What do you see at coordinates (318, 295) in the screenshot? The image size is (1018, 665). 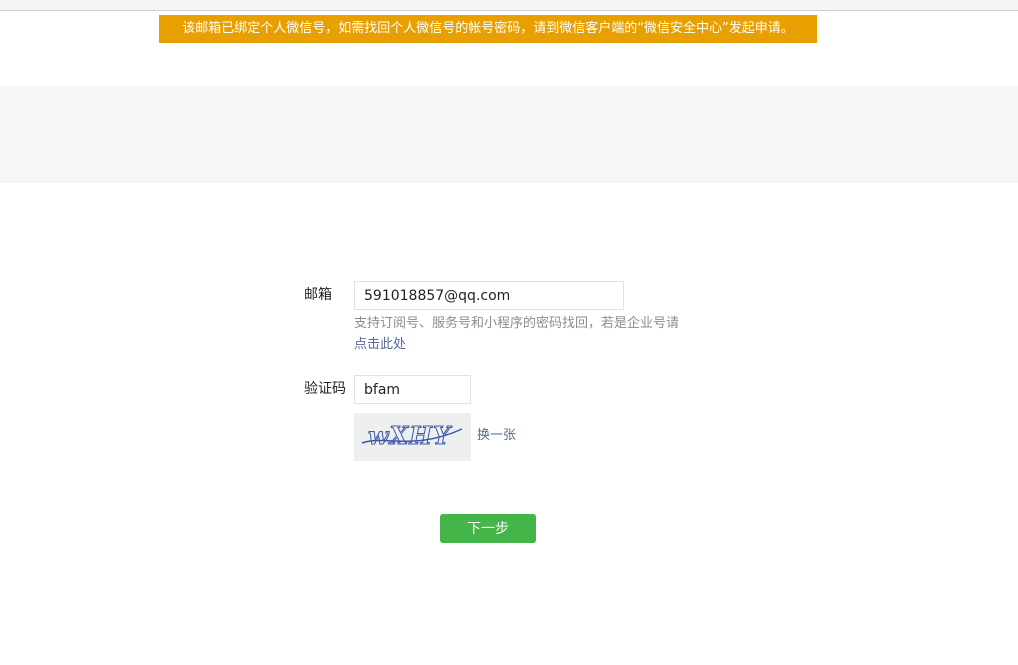 I see `email-label: 邮箱` at bounding box center [318, 295].